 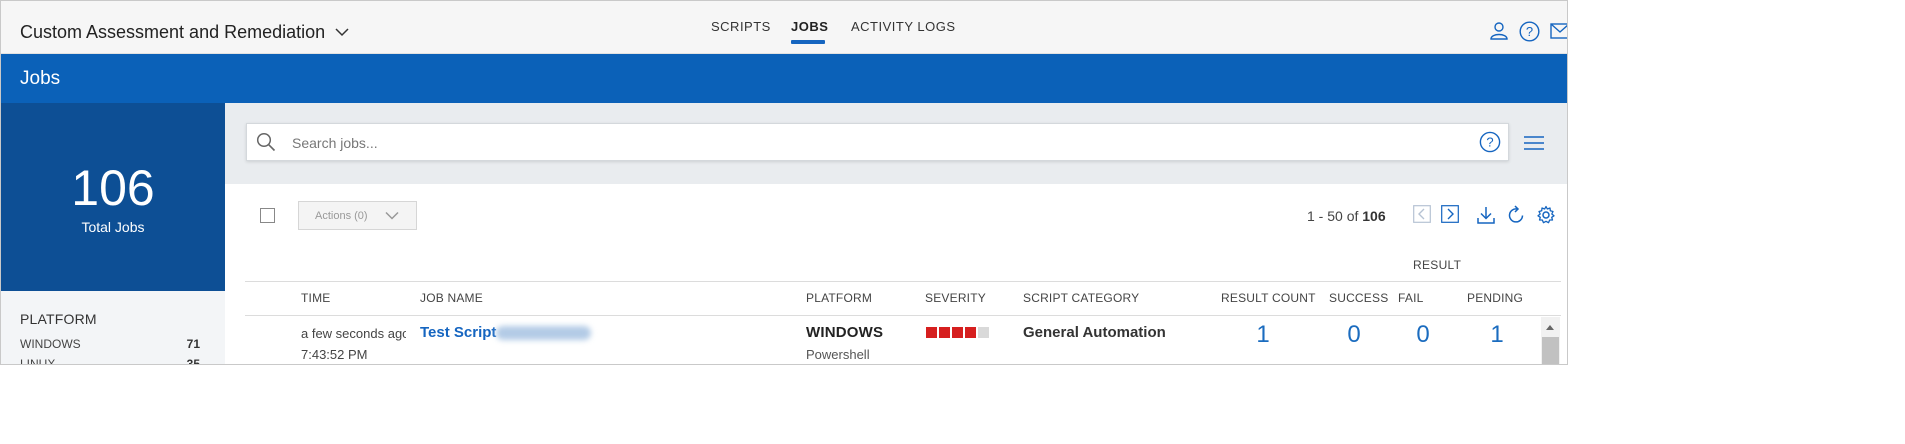 I want to click on search-icon, so click(x=266, y=142).